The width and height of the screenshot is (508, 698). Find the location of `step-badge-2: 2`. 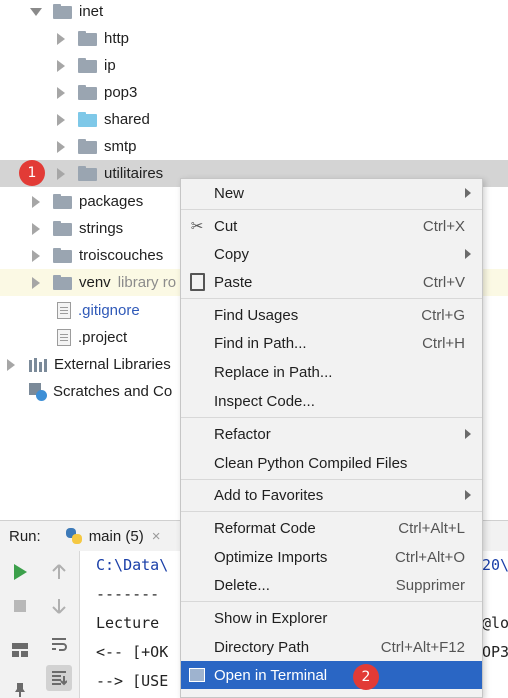

step-badge-2: 2 is located at coordinates (366, 677).